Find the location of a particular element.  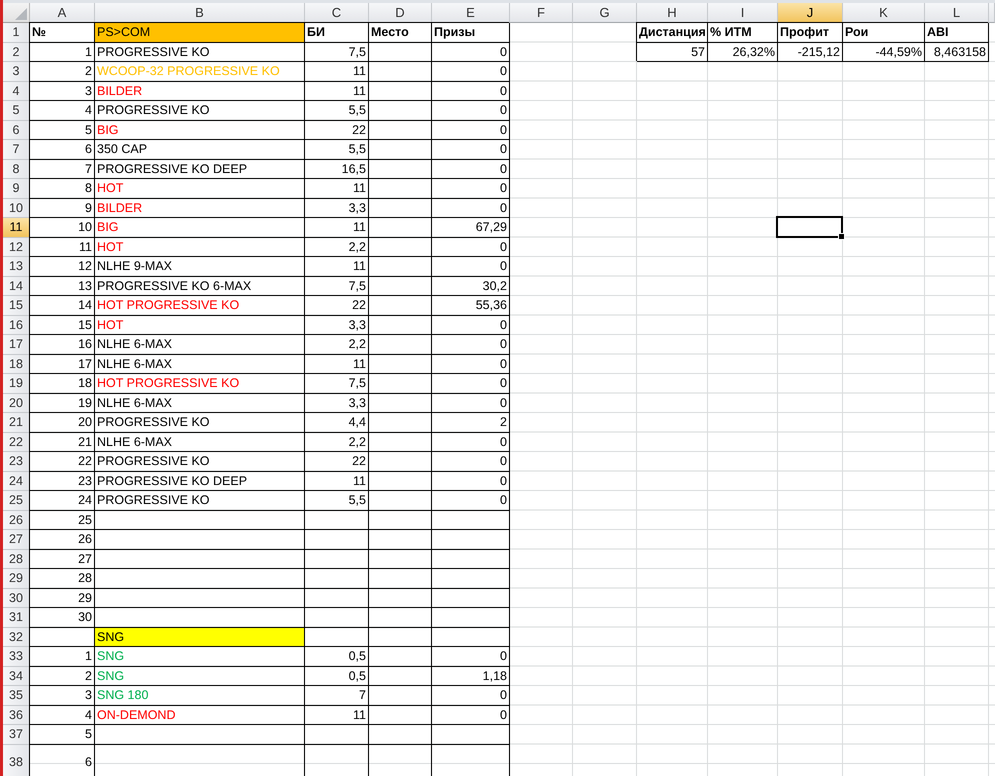

spreadsheet-cell: 26,32% is located at coordinates (743, 52).